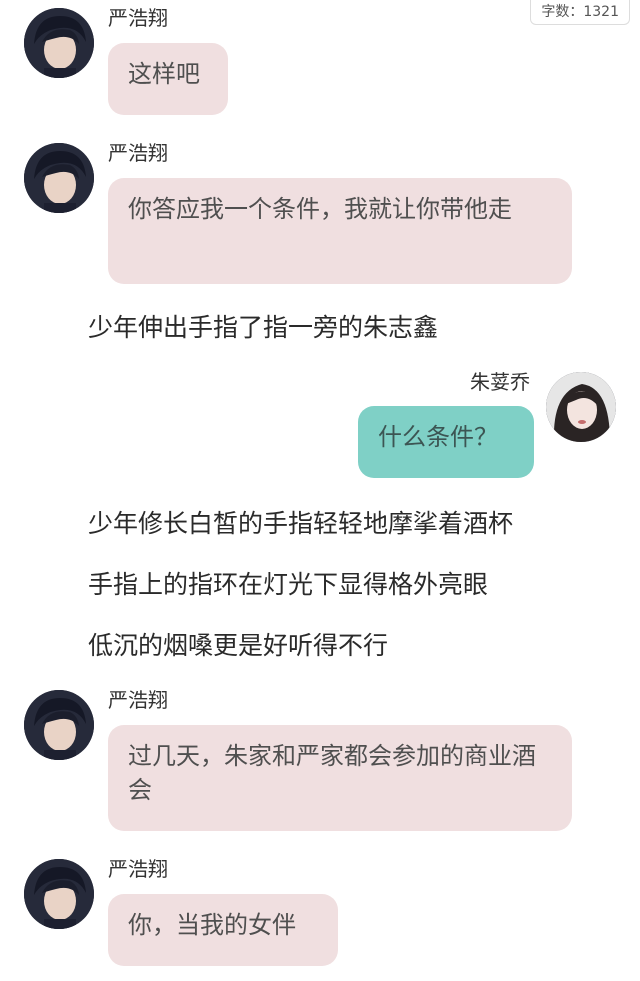 The height and width of the screenshot is (981, 640). I want to click on narration-line: 手指上的指环在灯光下显得格外亮眼, so click(288, 584).